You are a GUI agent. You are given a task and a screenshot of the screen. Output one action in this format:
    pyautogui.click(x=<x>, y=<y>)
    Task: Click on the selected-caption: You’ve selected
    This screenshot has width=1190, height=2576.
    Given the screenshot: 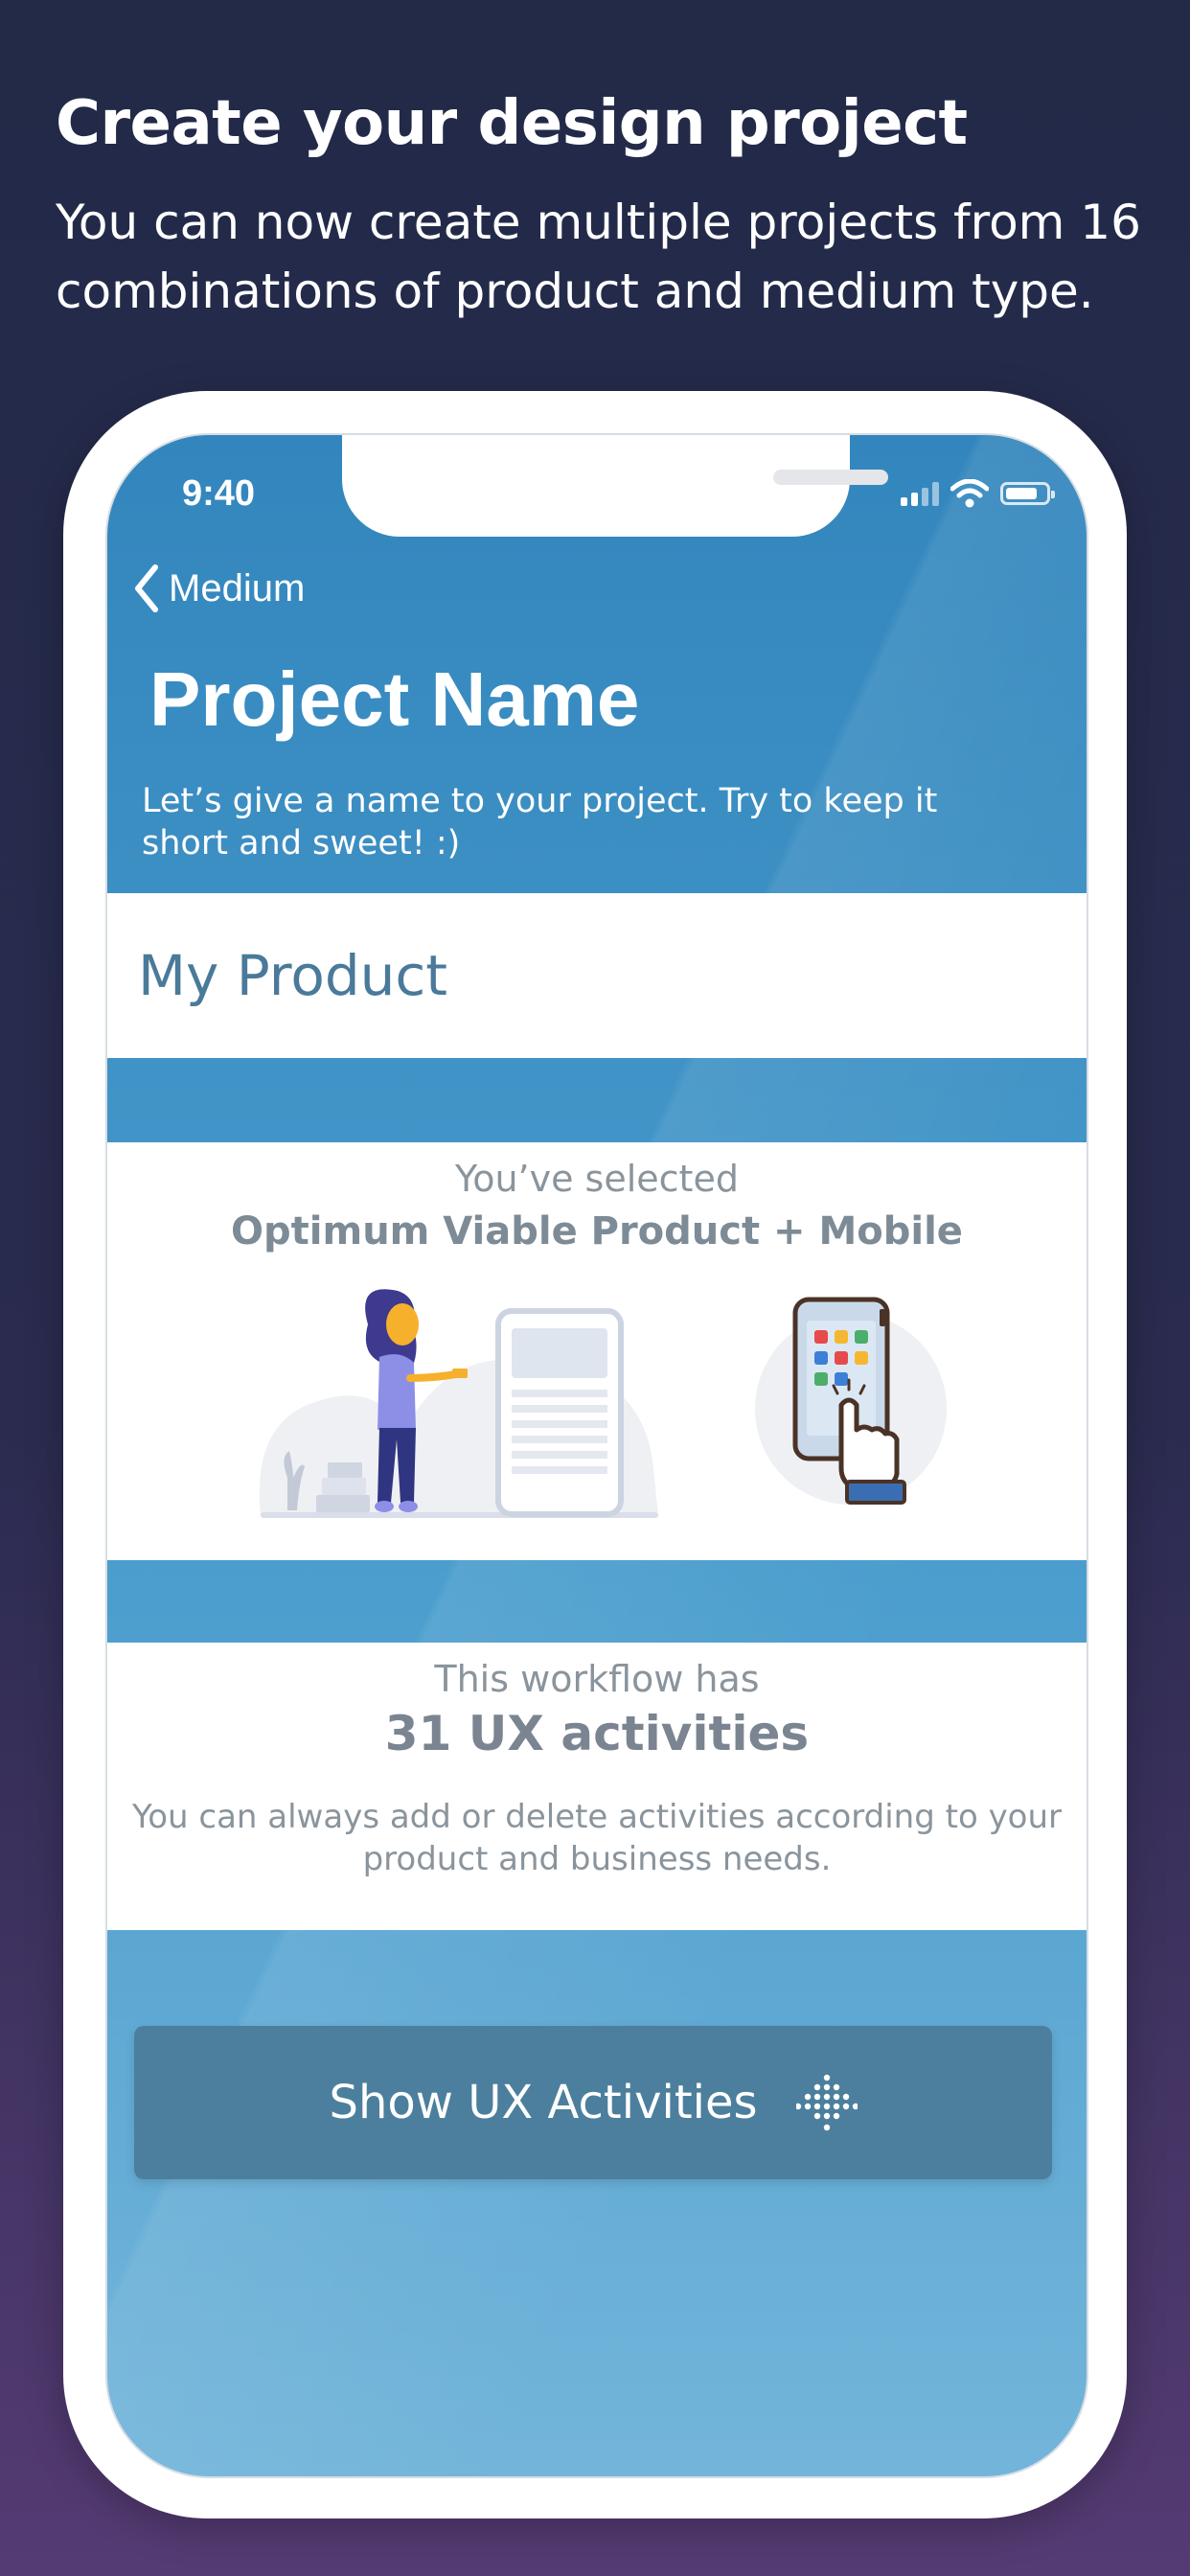 What is the action you would take?
    pyautogui.click(x=597, y=1179)
    